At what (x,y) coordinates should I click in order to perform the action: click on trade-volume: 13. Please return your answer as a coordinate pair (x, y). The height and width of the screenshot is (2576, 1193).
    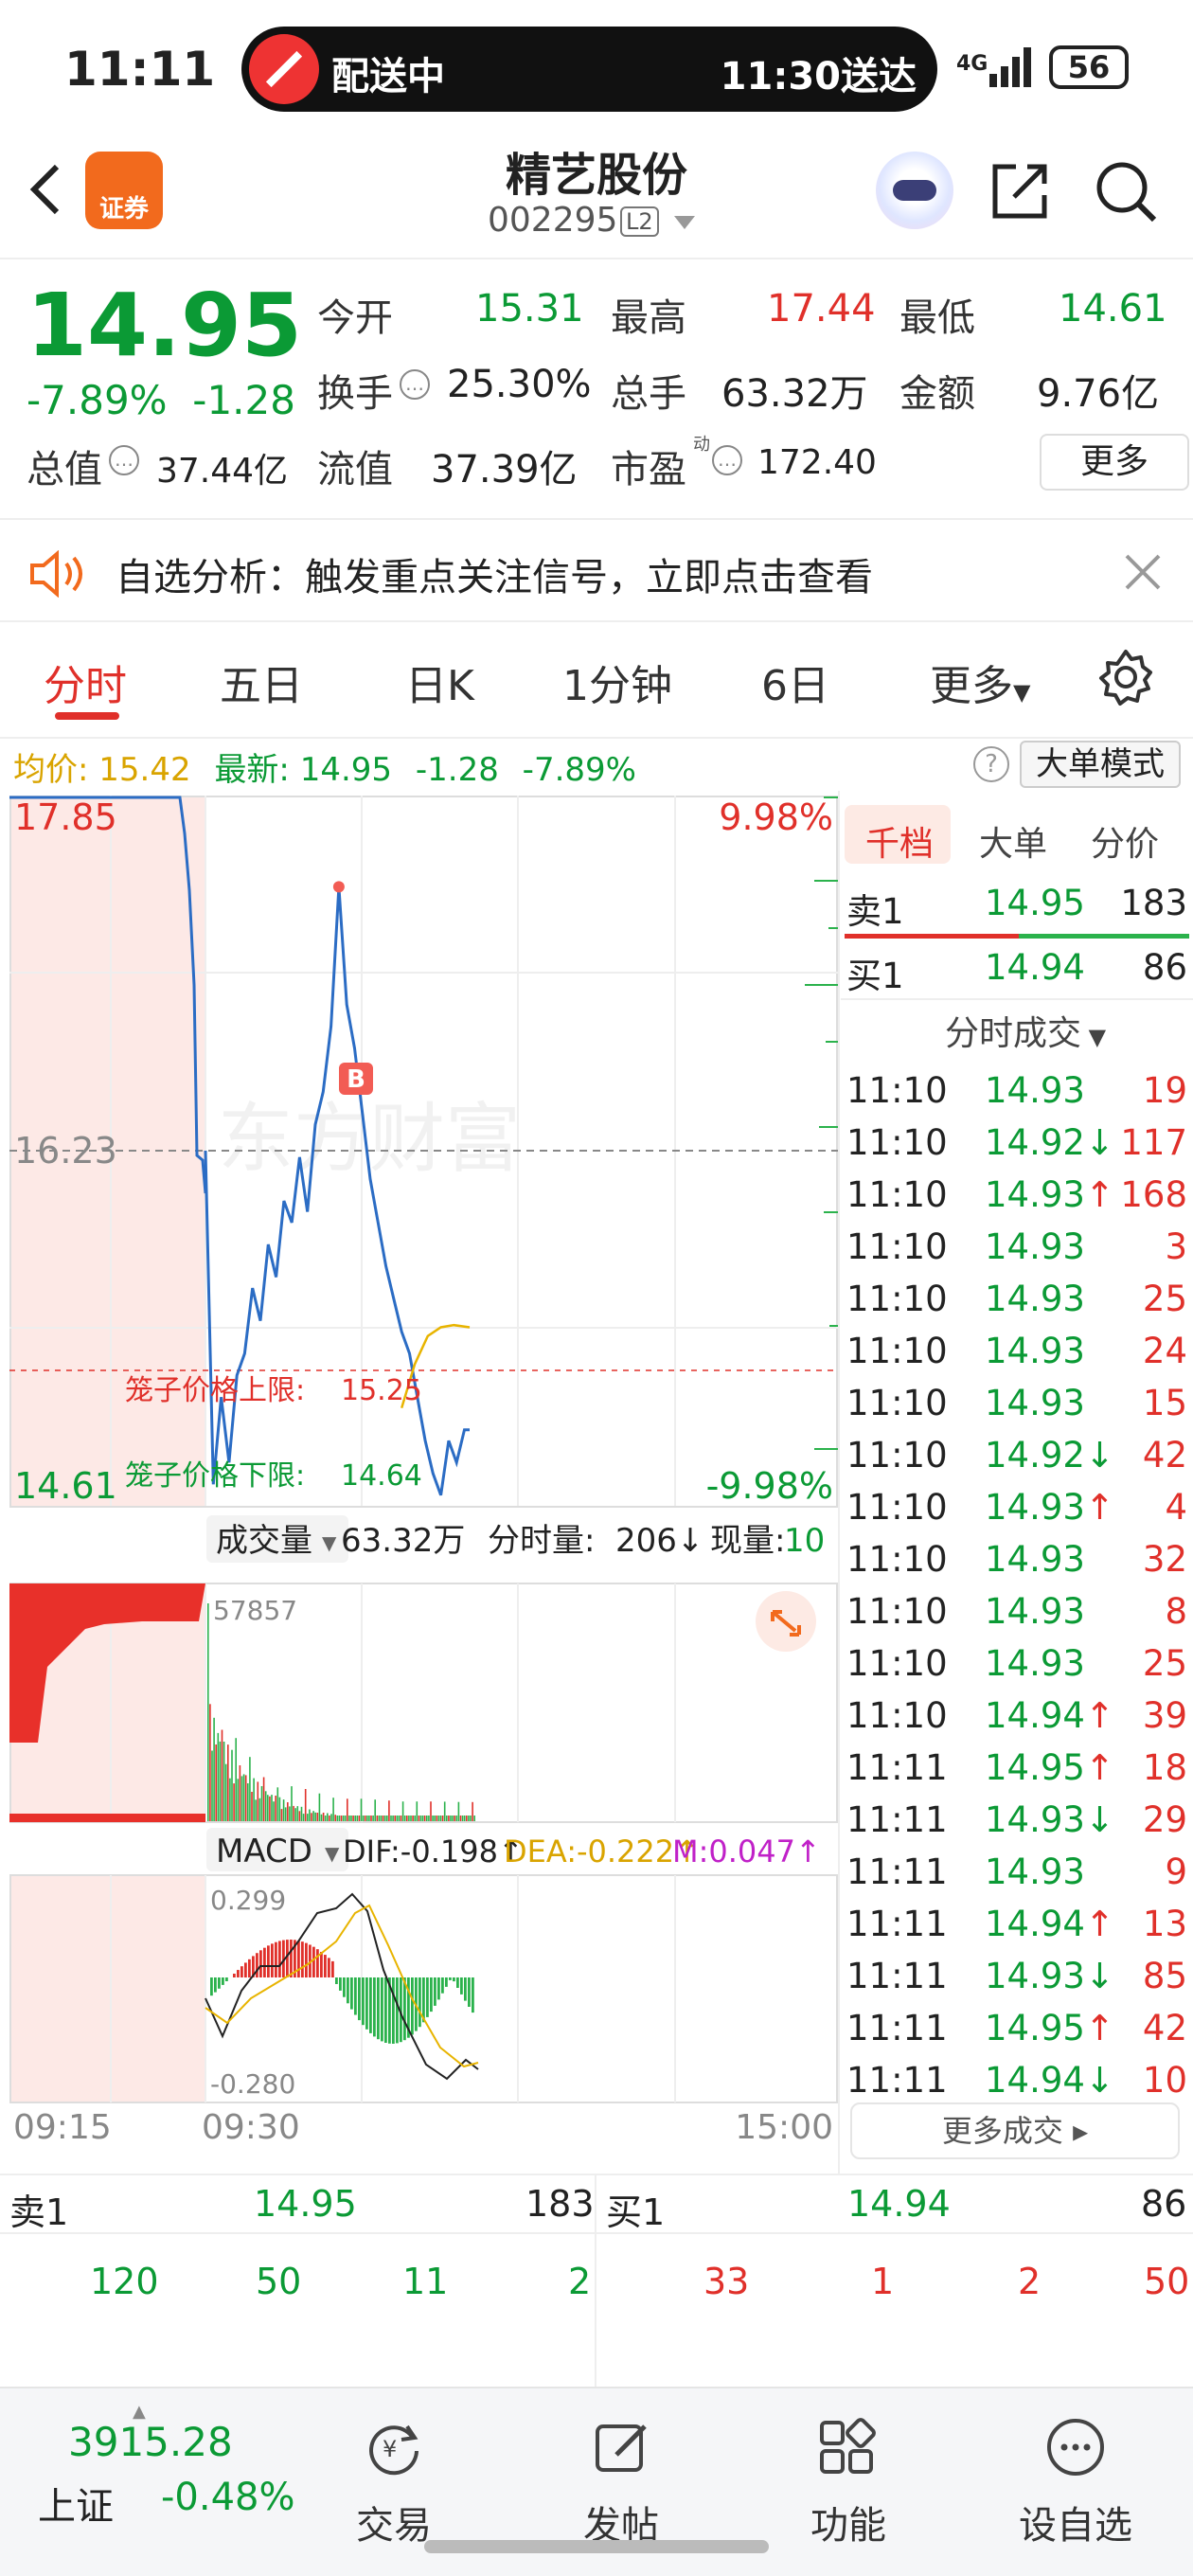
    Looking at the image, I should click on (1164, 1924).